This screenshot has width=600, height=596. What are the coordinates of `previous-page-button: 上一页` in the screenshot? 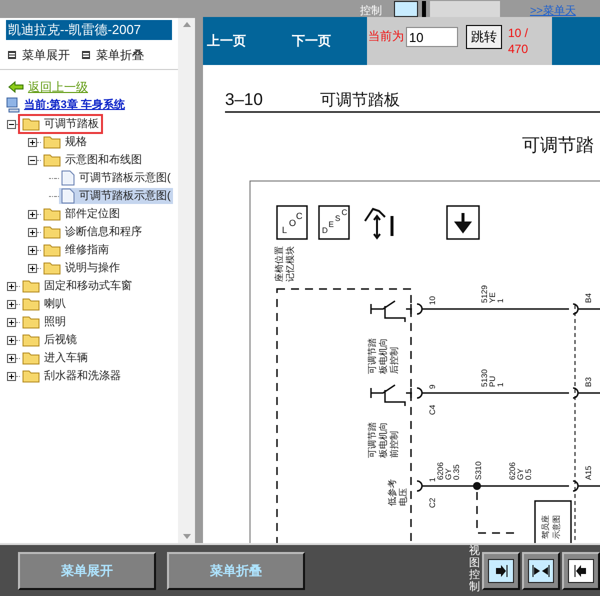 It's located at (226, 41).